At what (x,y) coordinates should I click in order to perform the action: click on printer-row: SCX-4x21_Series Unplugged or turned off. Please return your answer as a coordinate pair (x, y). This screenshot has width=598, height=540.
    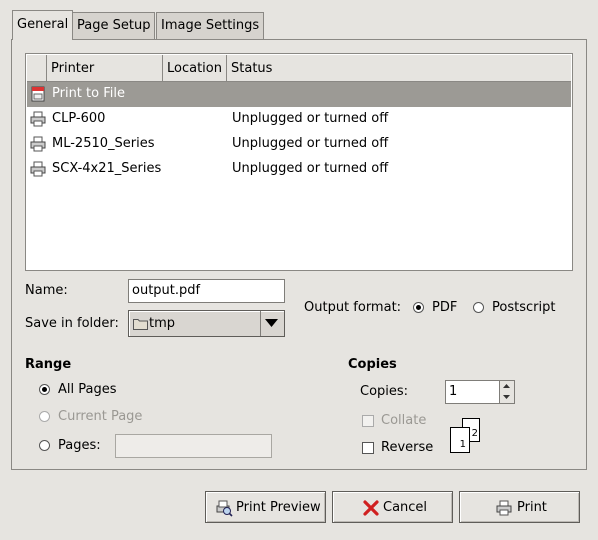
    Looking at the image, I should click on (299, 169).